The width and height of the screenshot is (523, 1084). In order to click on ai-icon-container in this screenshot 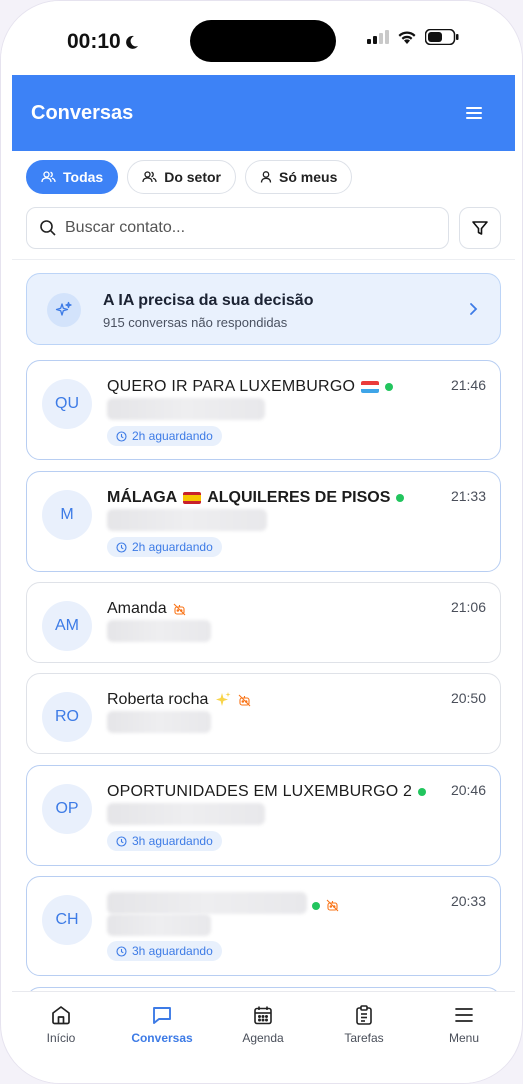, I will do `click(64, 310)`.